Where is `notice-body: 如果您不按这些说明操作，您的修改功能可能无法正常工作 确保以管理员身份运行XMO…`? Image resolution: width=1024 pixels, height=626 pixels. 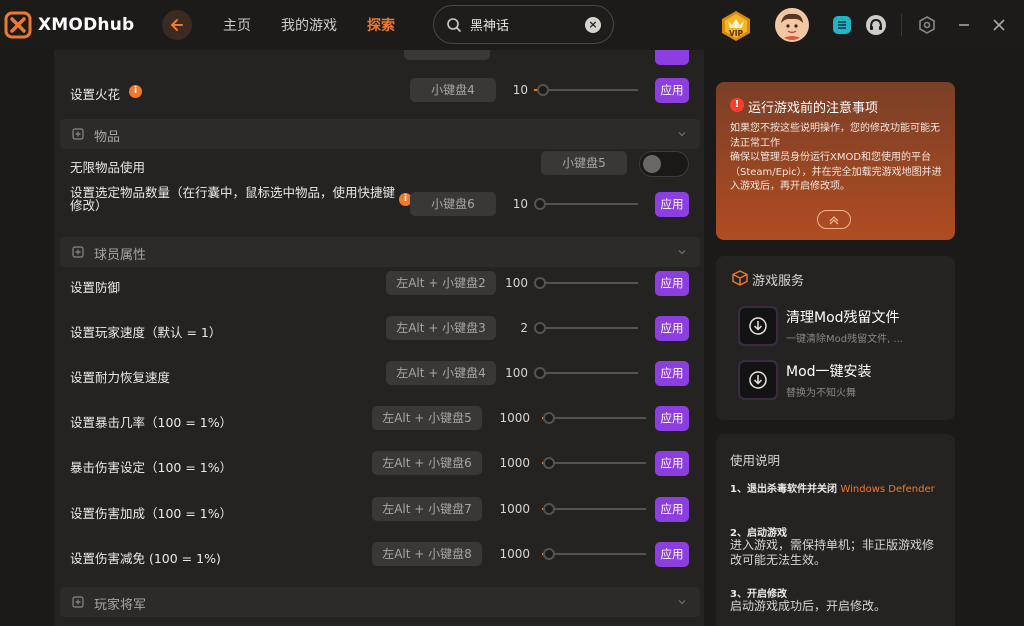
notice-body: 如果您不按这些说明操作，您的修改功能可能无法正常工作 确保以管理员身份运行XMO… is located at coordinates (836, 157).